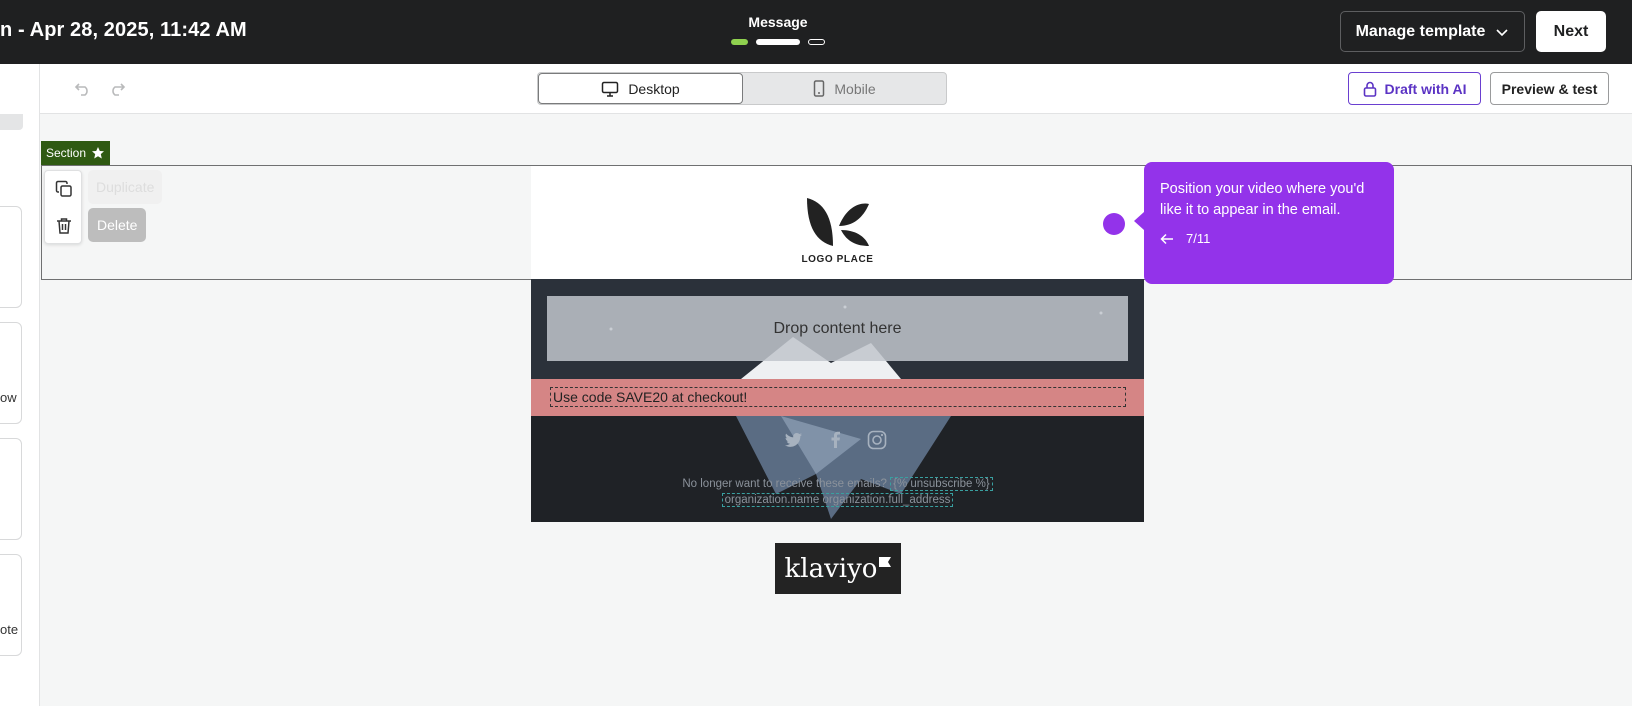  Describe the element at coordinates (1369, 89) in the screenshot. I see `lock-icon` at that location.